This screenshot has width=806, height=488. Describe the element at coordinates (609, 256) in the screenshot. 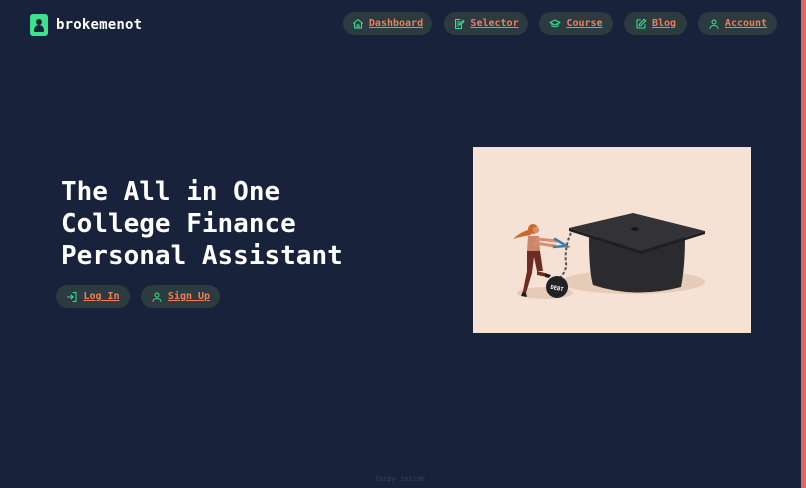

I see `debt-graduation-illustration: DEBT` at that location.